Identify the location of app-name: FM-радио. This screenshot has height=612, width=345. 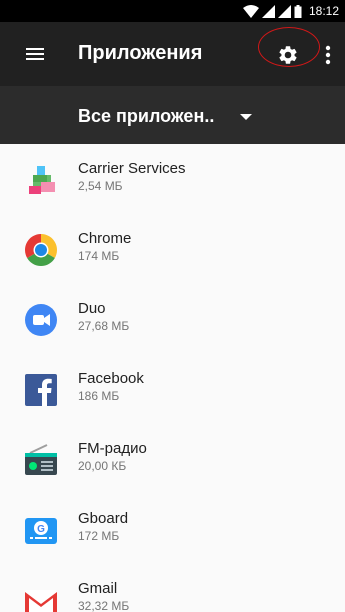
(112, 448).